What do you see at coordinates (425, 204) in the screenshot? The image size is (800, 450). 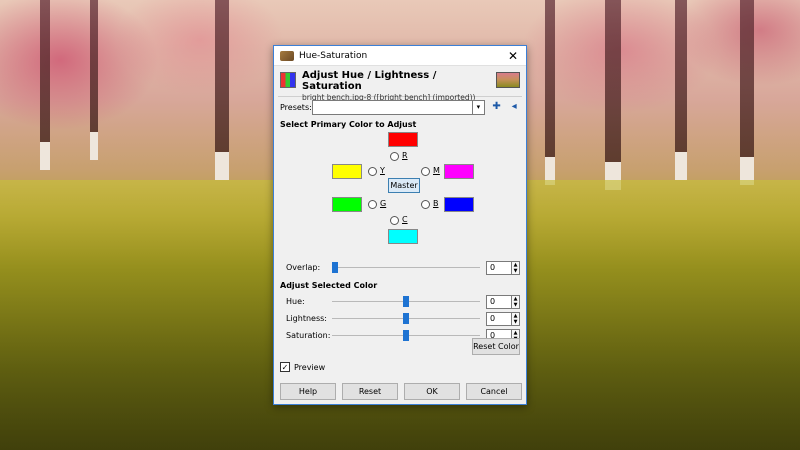 I see `radio-blue` at bounding box center [425, 204].